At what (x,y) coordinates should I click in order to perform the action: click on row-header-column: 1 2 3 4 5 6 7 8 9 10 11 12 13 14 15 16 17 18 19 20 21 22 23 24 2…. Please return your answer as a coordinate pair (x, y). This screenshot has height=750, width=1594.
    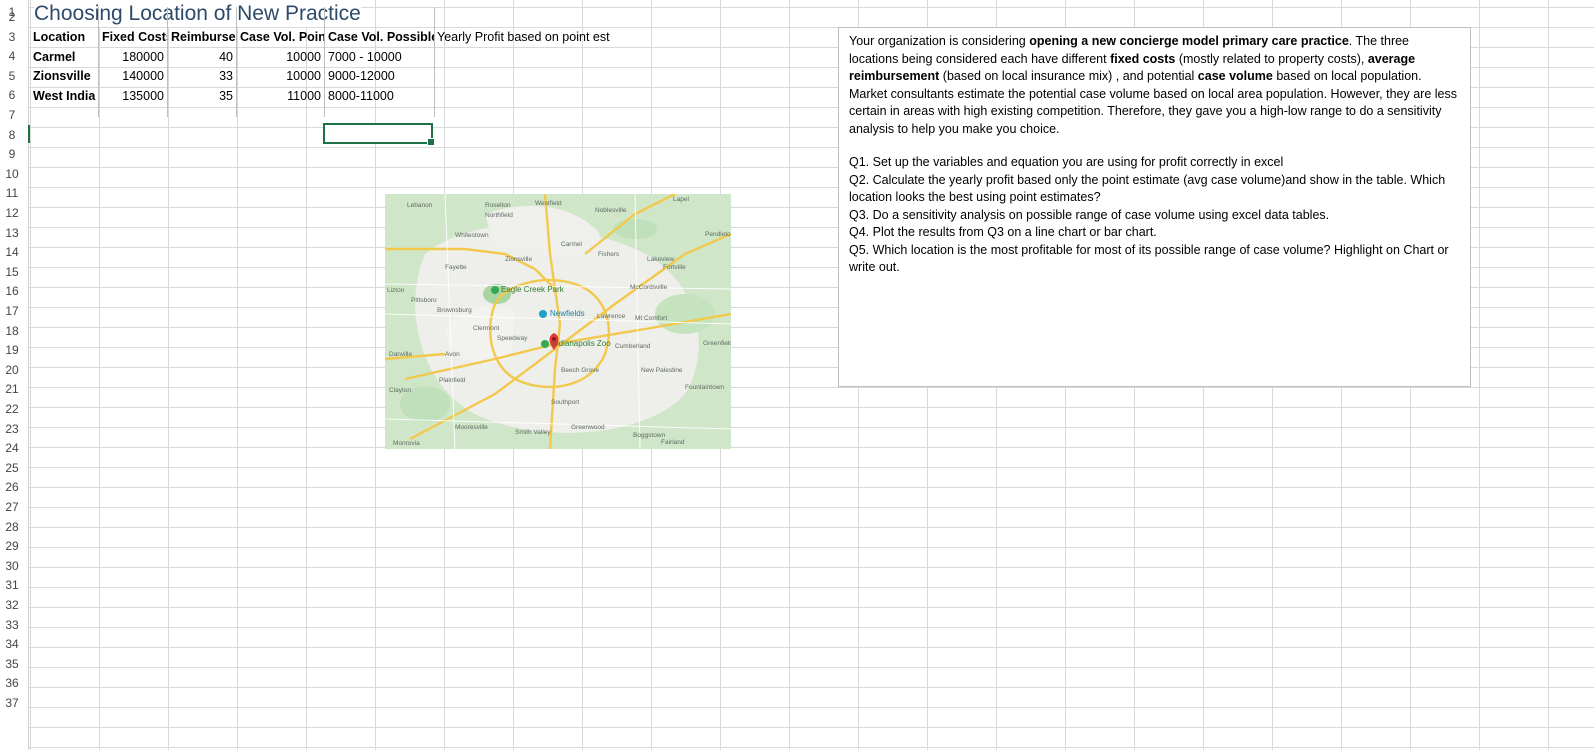
    Looking at the image, I should click on (14, 375).